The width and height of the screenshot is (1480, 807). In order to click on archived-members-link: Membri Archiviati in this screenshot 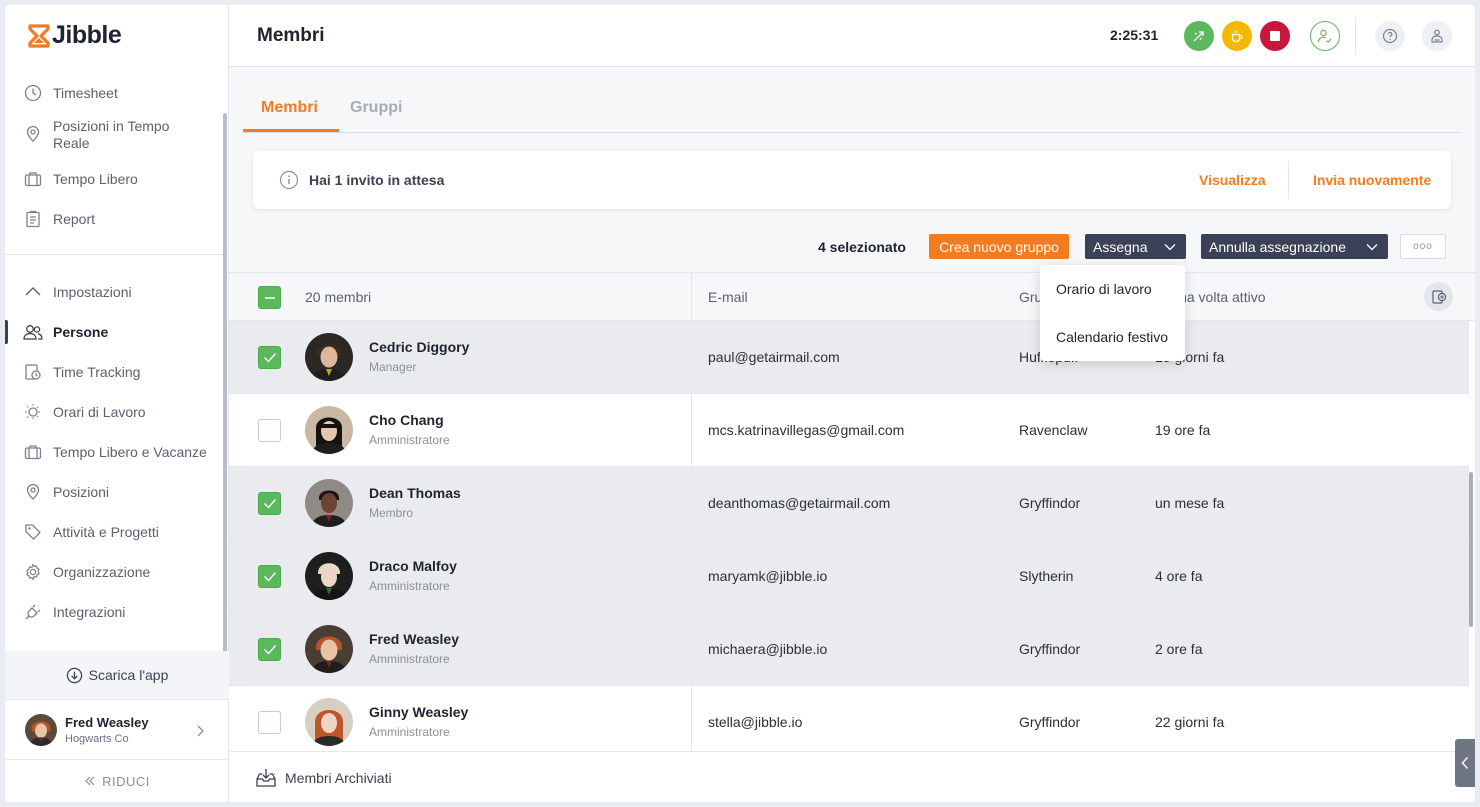, I will do `click(323, 778)`.